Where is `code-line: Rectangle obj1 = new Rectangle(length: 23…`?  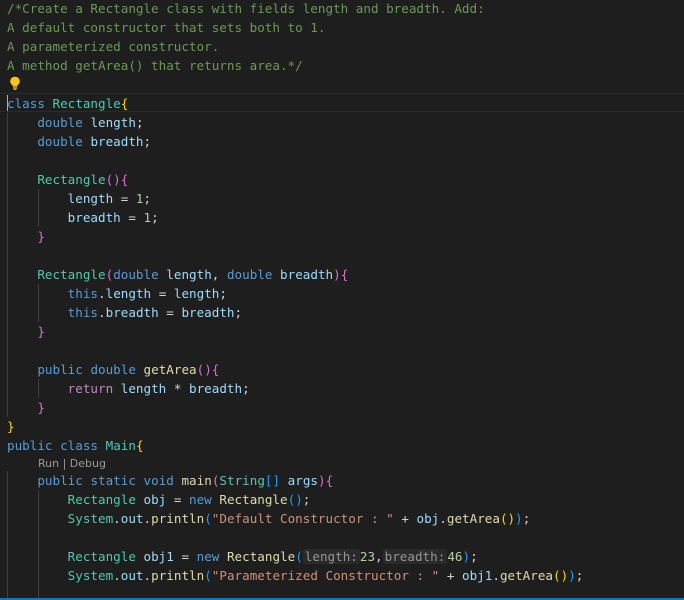 code-line: Rectangle obj1 = new Rectangle(length: 23… is located at coordinates (272, 556).